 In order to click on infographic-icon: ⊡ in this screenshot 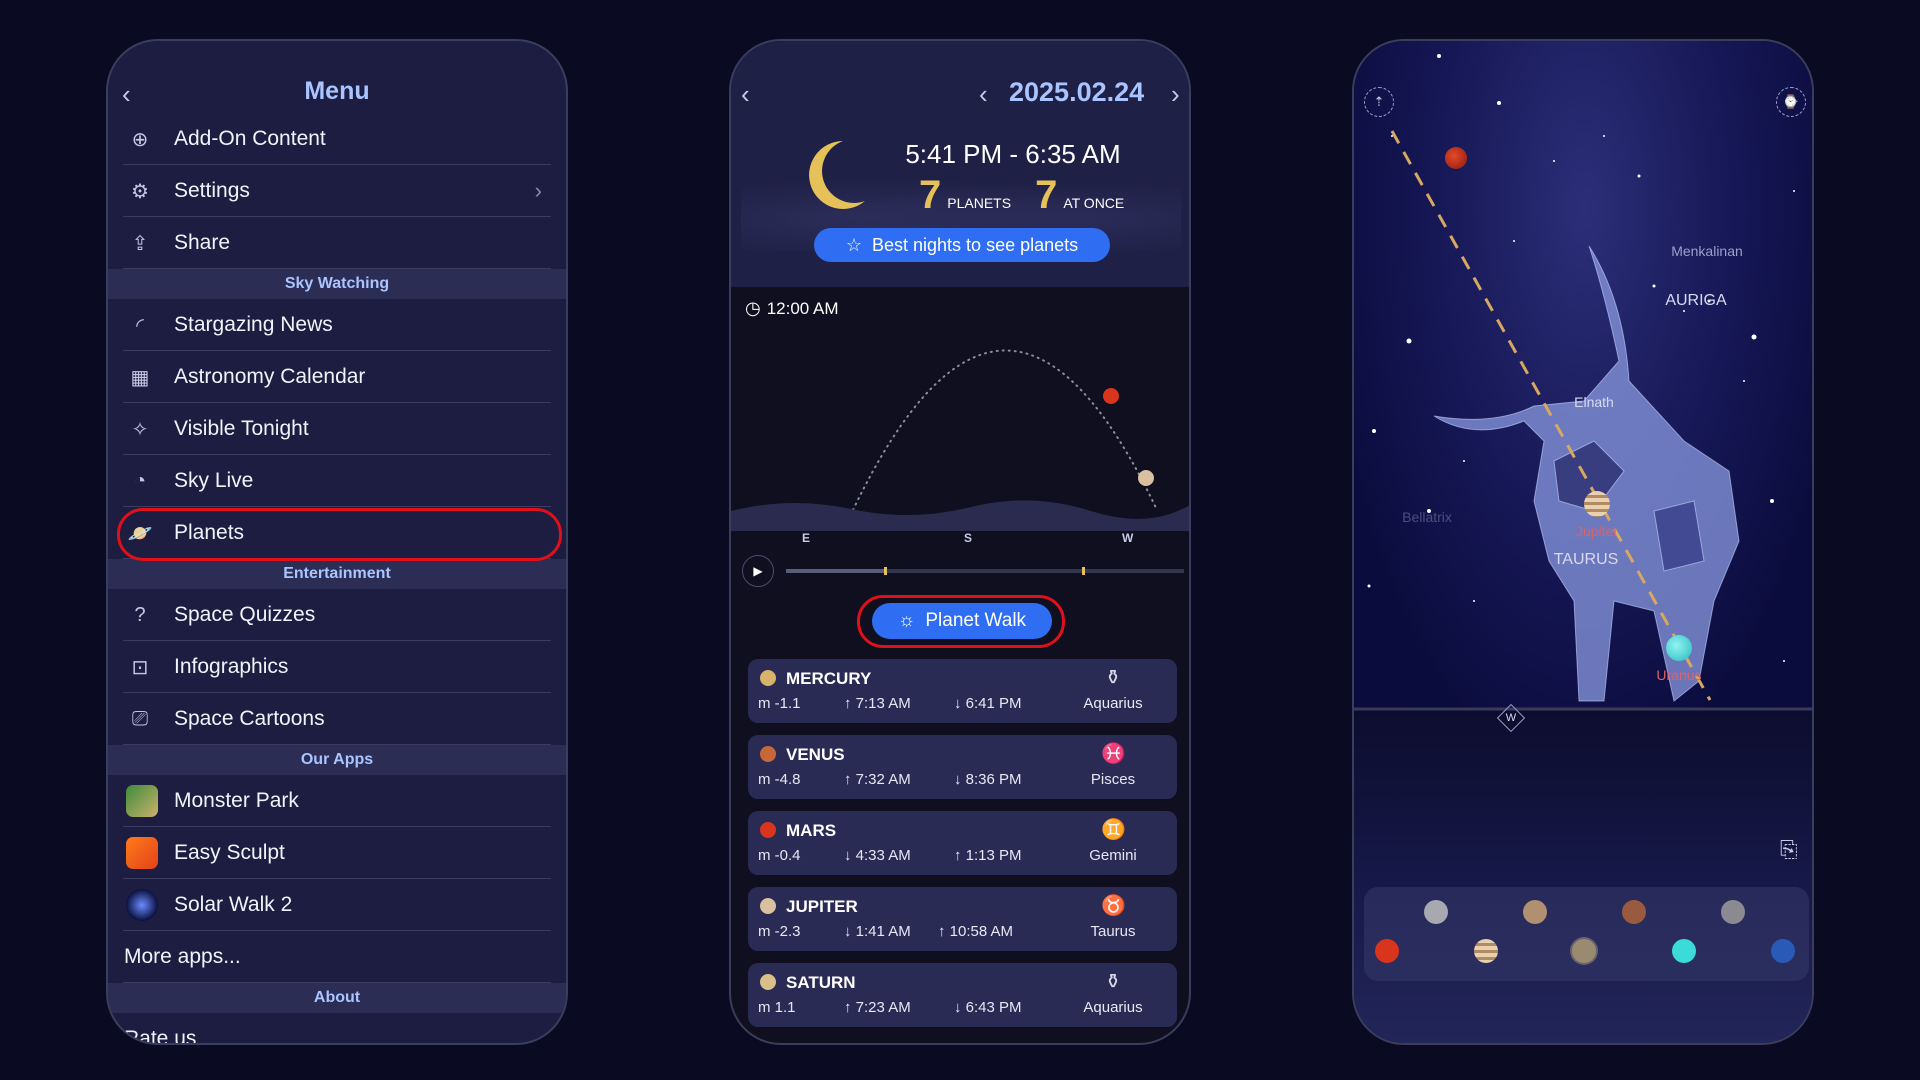, I will do `click(140, 667)`.